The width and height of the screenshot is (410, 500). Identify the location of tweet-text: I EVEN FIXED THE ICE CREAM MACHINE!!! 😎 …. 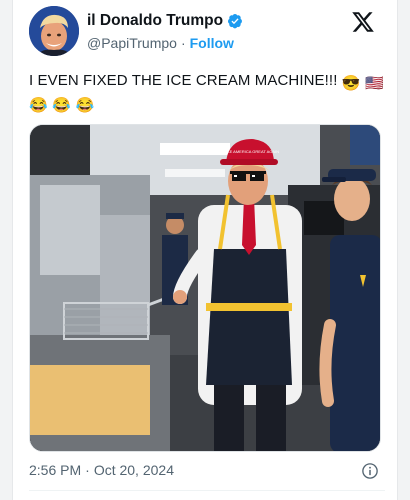
(209, 92).